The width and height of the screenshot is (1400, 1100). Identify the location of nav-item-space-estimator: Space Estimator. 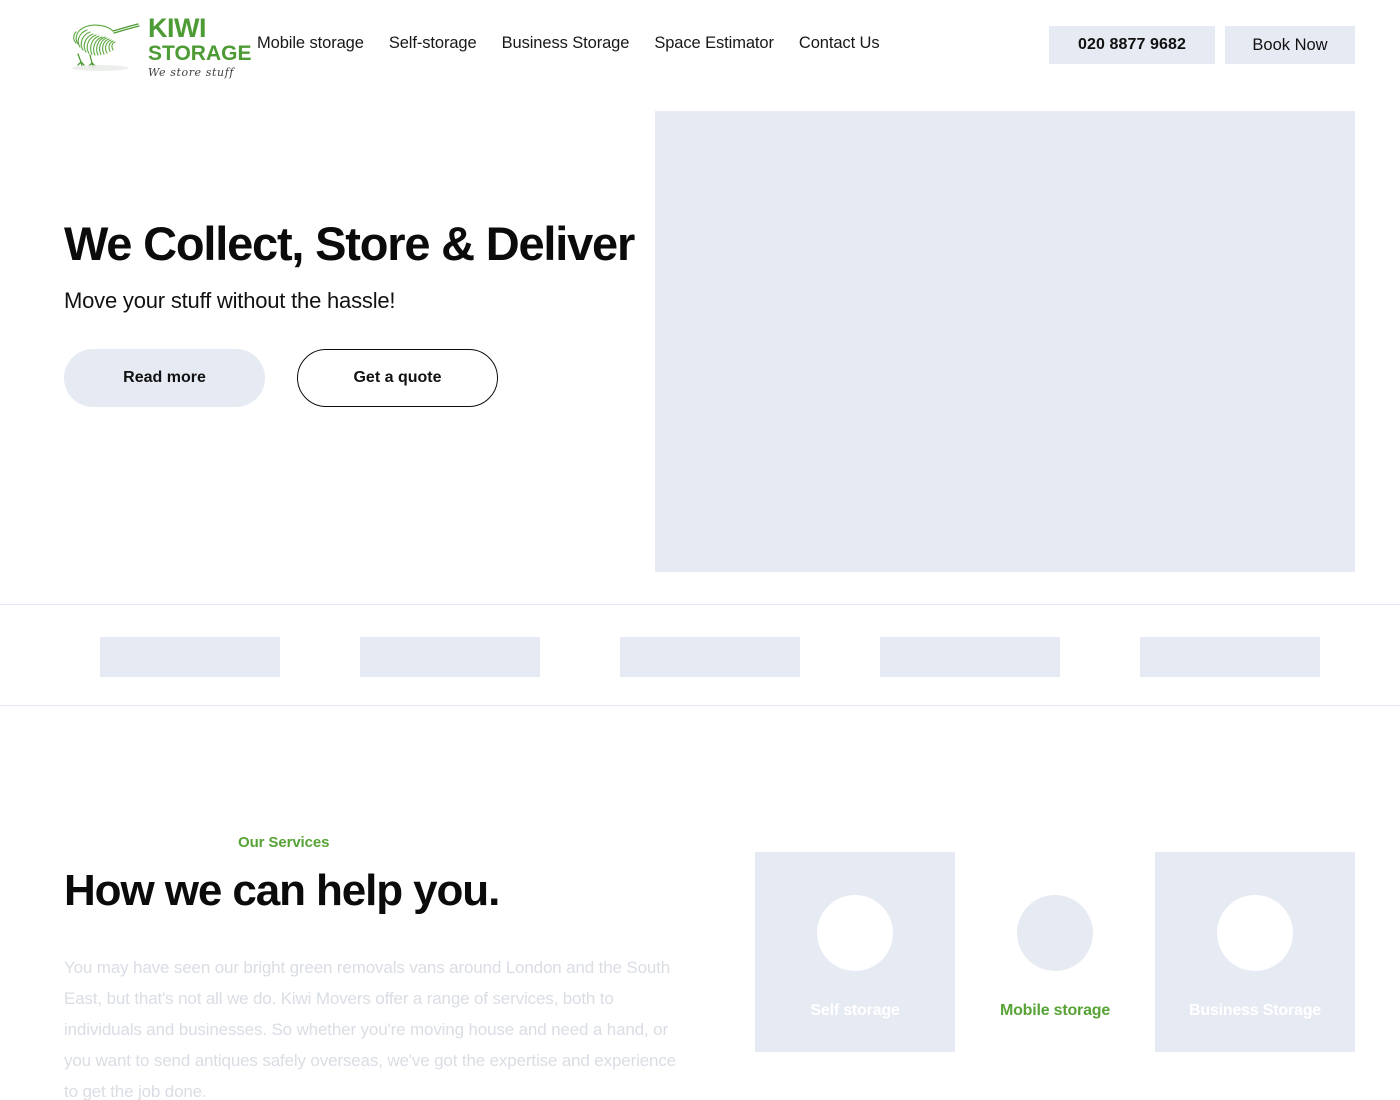
(714, 43).